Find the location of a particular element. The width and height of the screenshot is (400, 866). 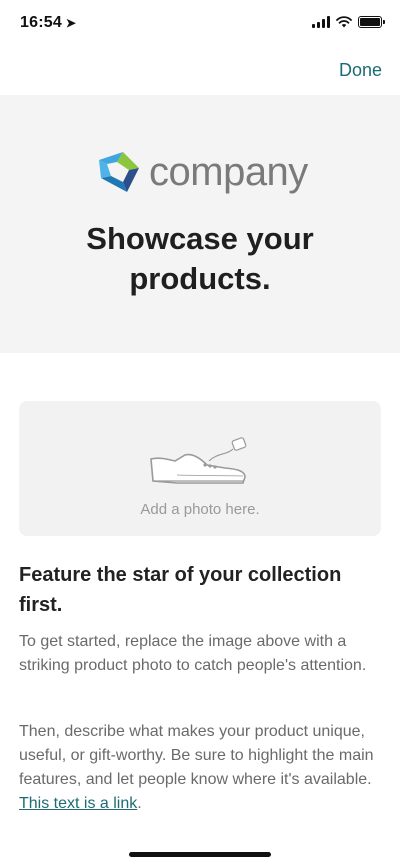

logo-mark-icon is located at coordinates (119, 172).